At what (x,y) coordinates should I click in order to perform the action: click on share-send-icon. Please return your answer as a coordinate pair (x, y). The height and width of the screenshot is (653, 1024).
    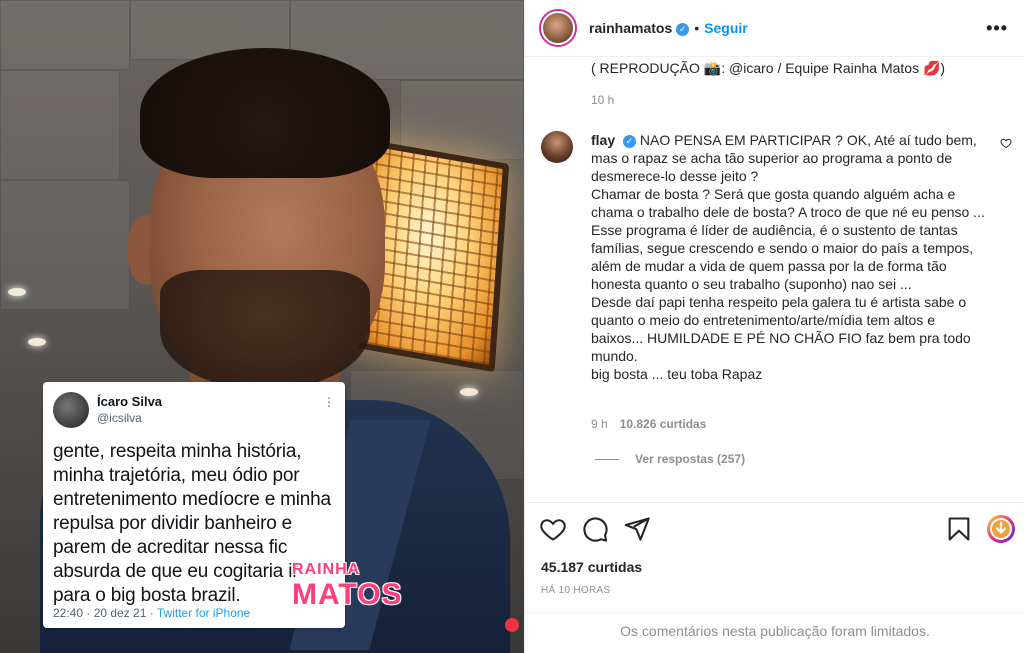
    Looking at the image, I should click on (637, 529).